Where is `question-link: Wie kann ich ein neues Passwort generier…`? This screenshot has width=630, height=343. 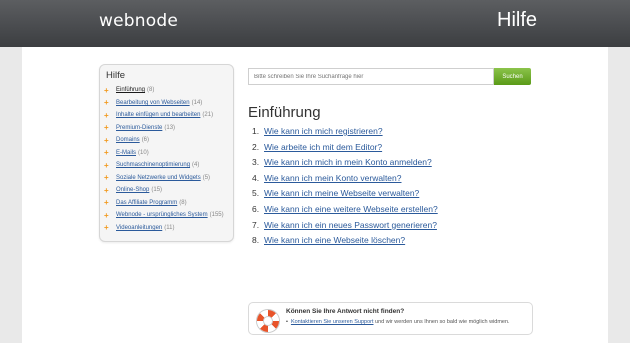 question-link: Wie kann ich ein neues Passwort generier… is located at coordinates (350, 225).